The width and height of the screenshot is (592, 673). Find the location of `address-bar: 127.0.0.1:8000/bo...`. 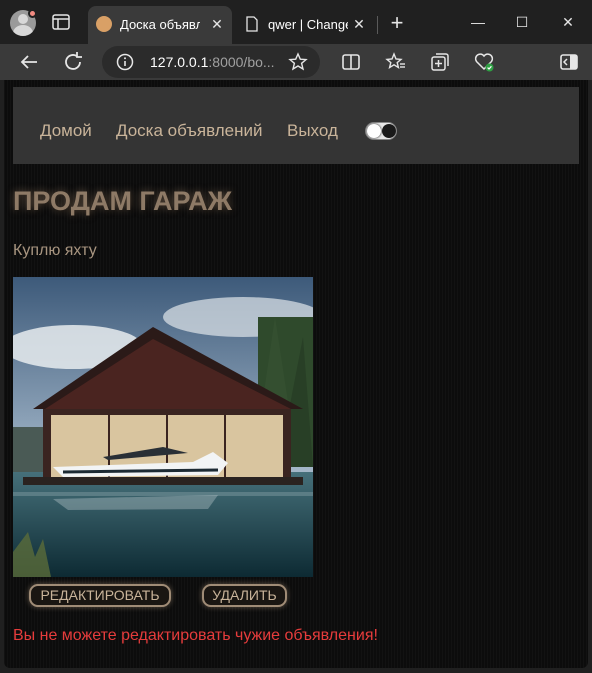

address-bar: 127.0.0.1:8000/bo... is located at coordinates (211, 62).